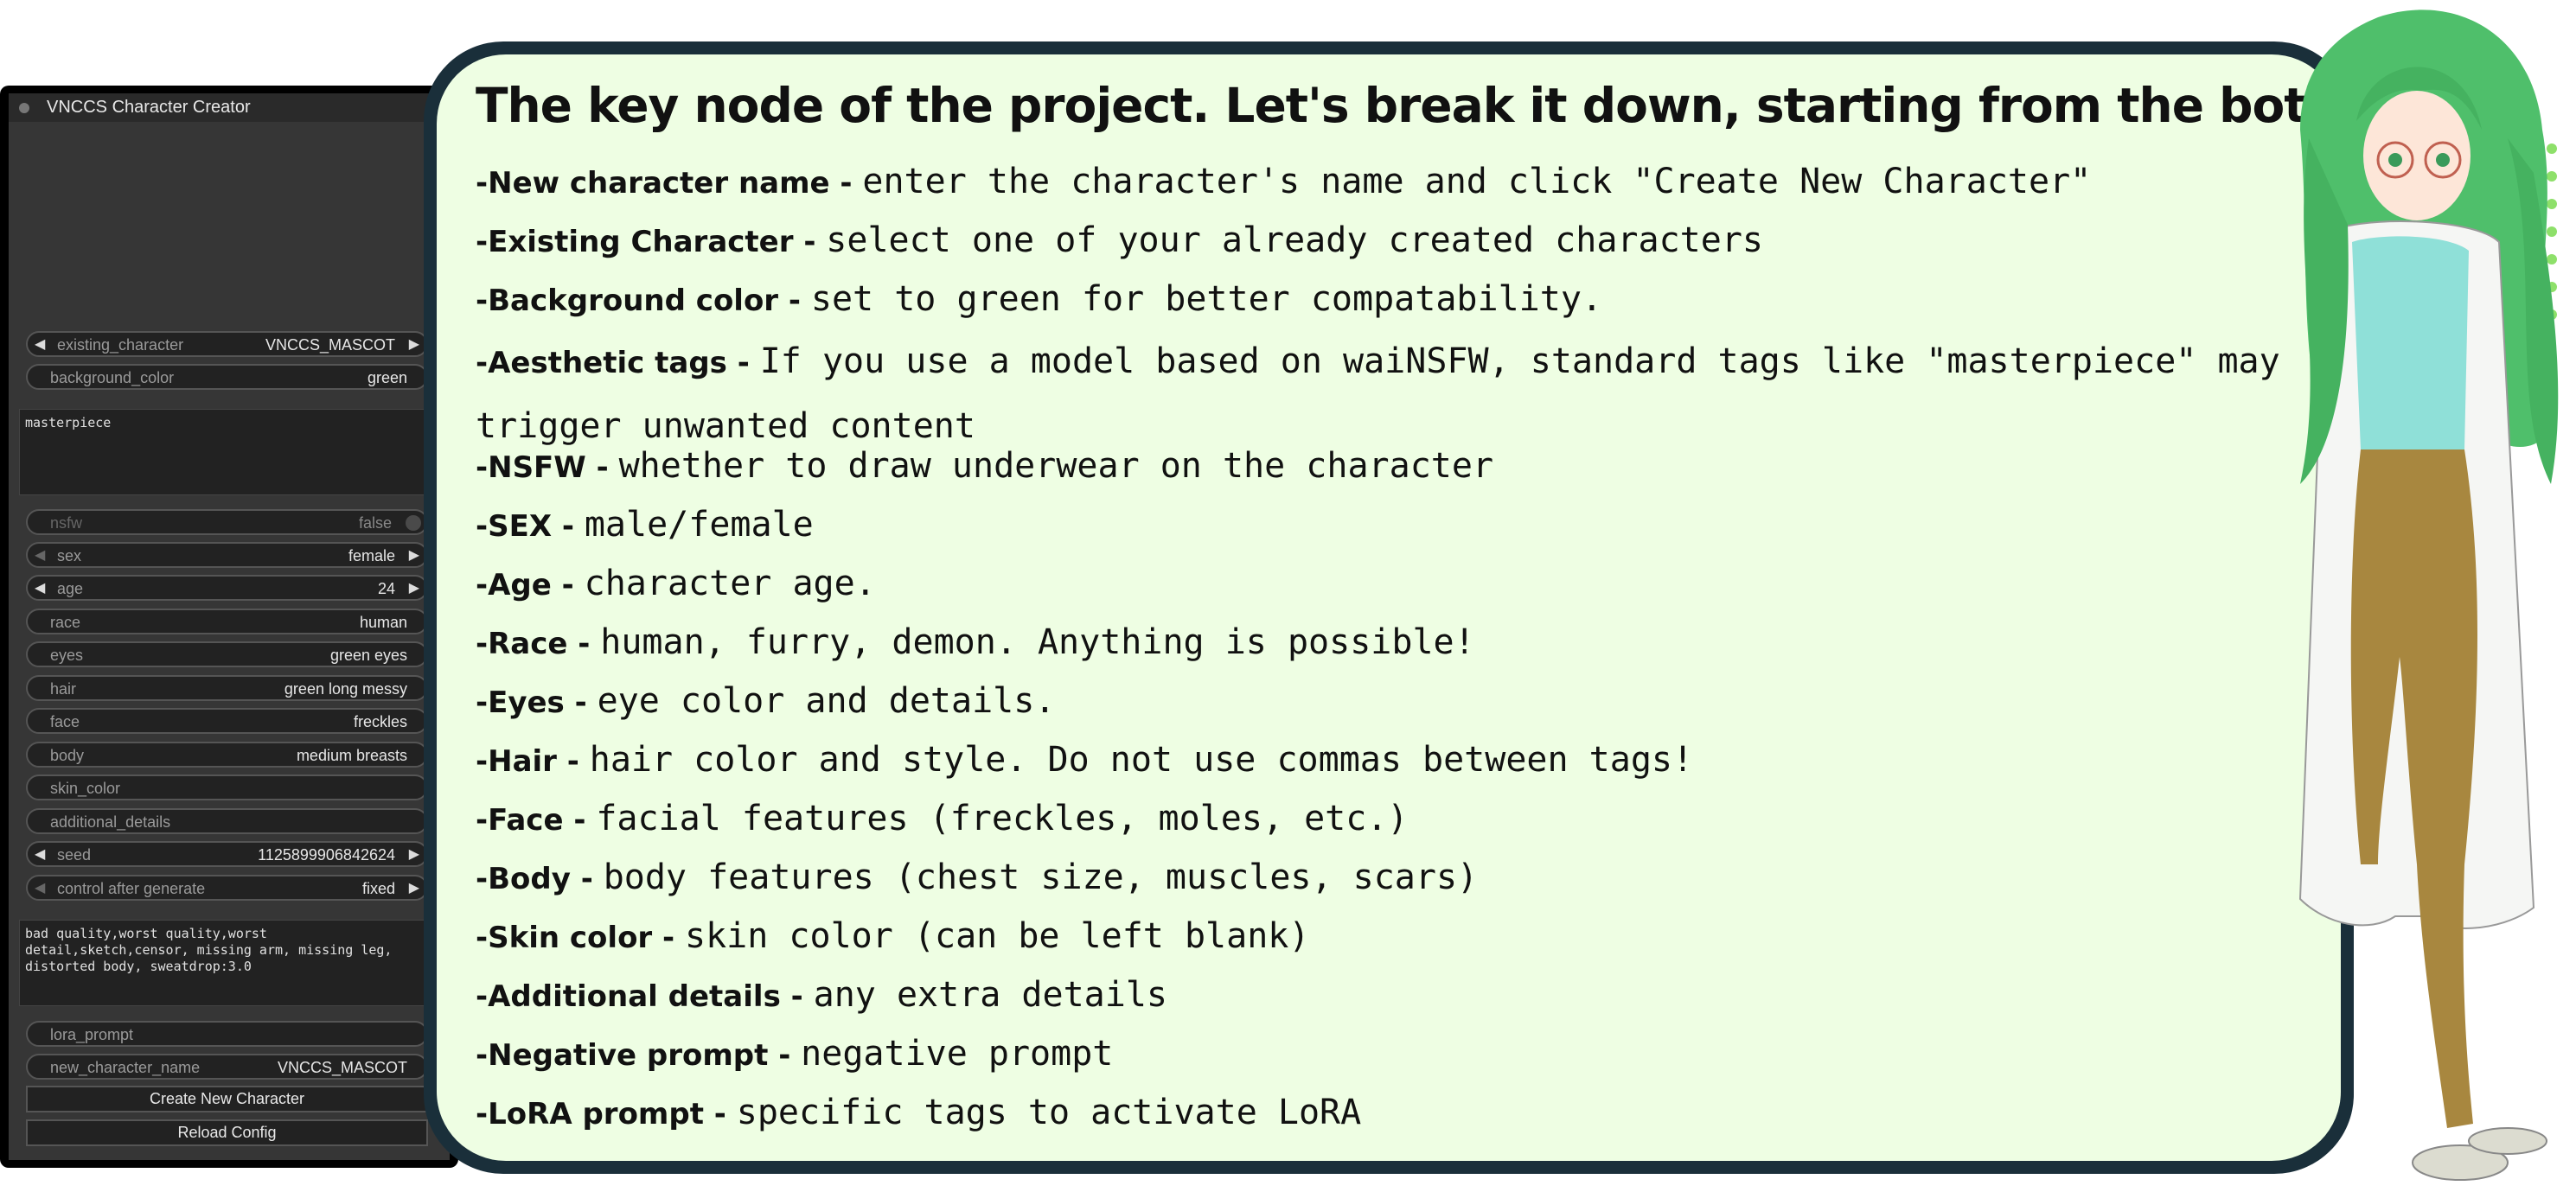  I want to click on list-item: -Age - character age., so click(1384, 583).